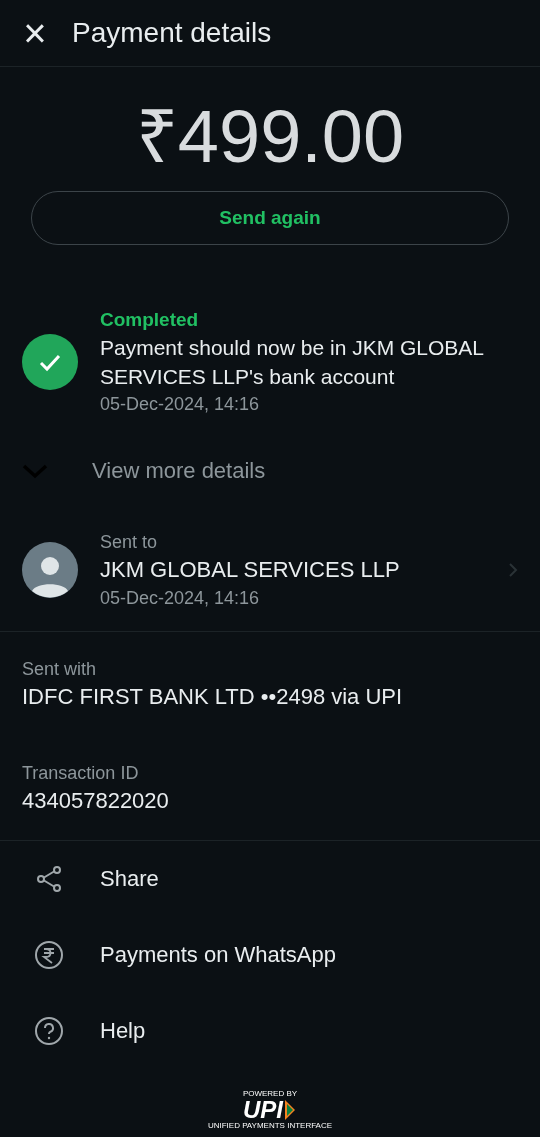  What do you see at coordinates (180, 404) in the screenshot?
I see `status-time: 05-Dec-2024, 14:16` at bounding box center [180, 404].